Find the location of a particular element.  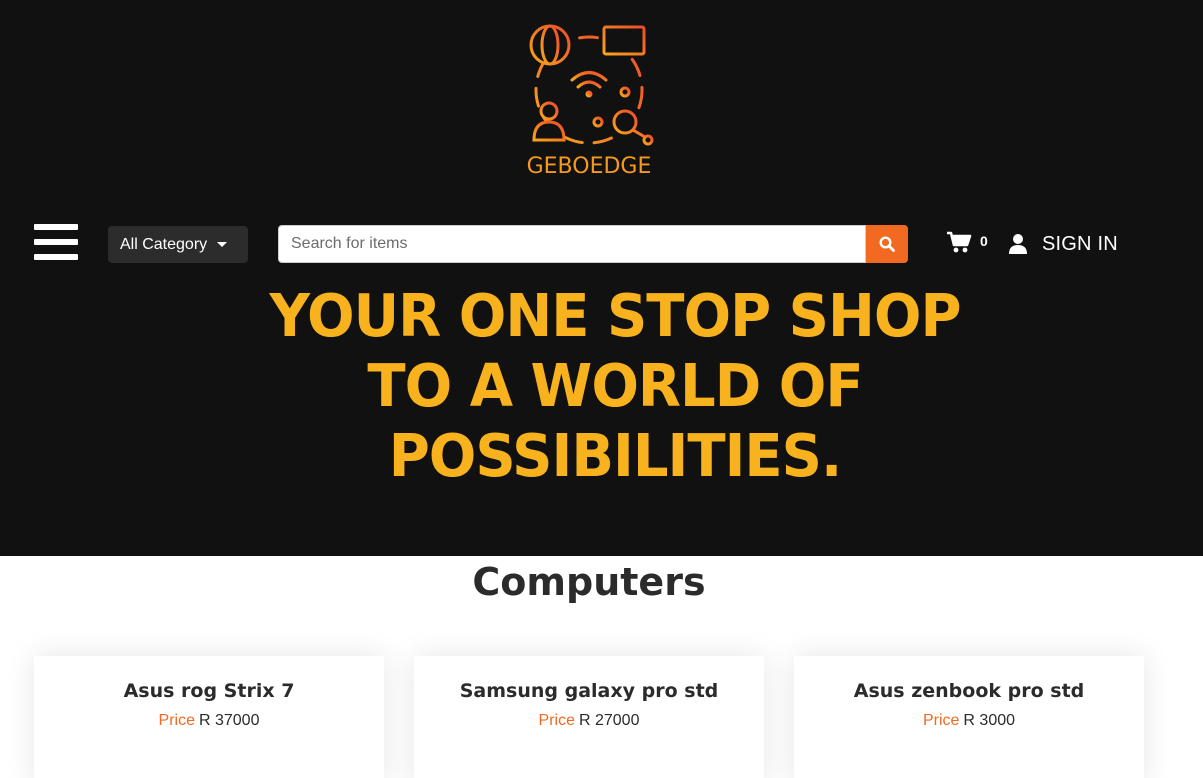

category-dropdown: All Category is located at coordinates (178, 244).